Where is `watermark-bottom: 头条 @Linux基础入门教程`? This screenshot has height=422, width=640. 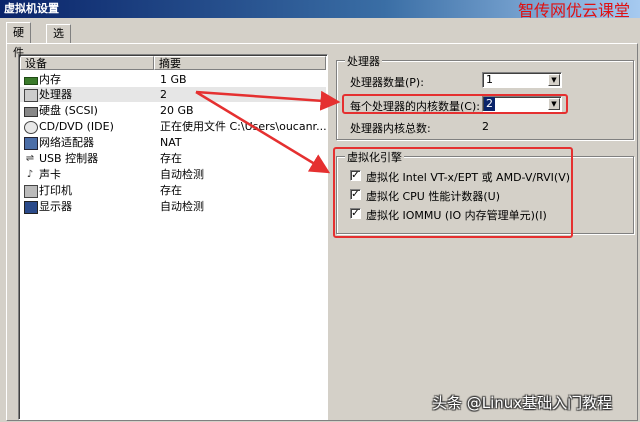 watermark-bottom: 头条 @Linux基础入门教程 is located at coordinates (522, 403).